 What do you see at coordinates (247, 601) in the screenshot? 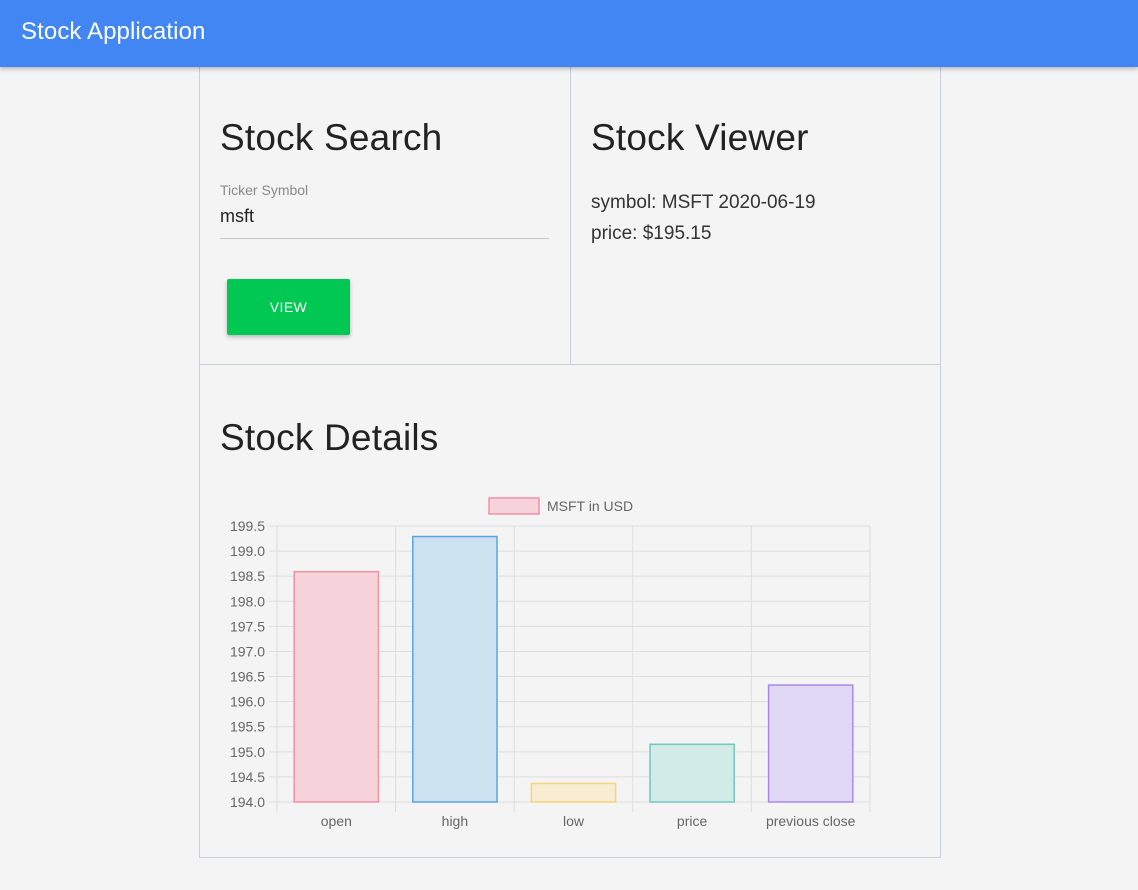
I see `y-tick-label: 198.0` at bounding box center [247, 601].